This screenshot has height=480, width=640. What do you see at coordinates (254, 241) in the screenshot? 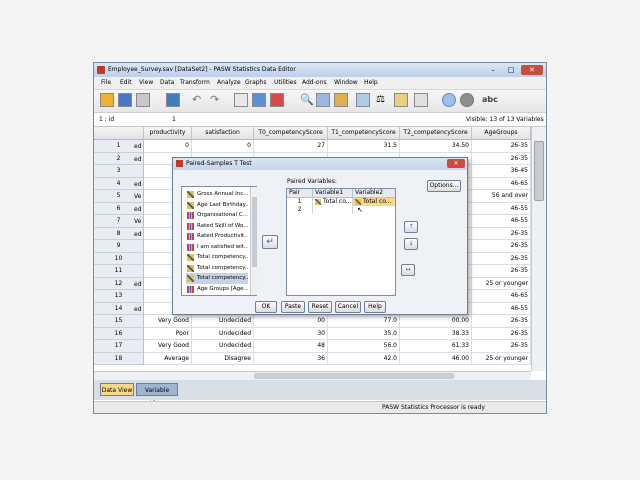
I see `variable-list-scrollbar` at bounding box center [254, 241].